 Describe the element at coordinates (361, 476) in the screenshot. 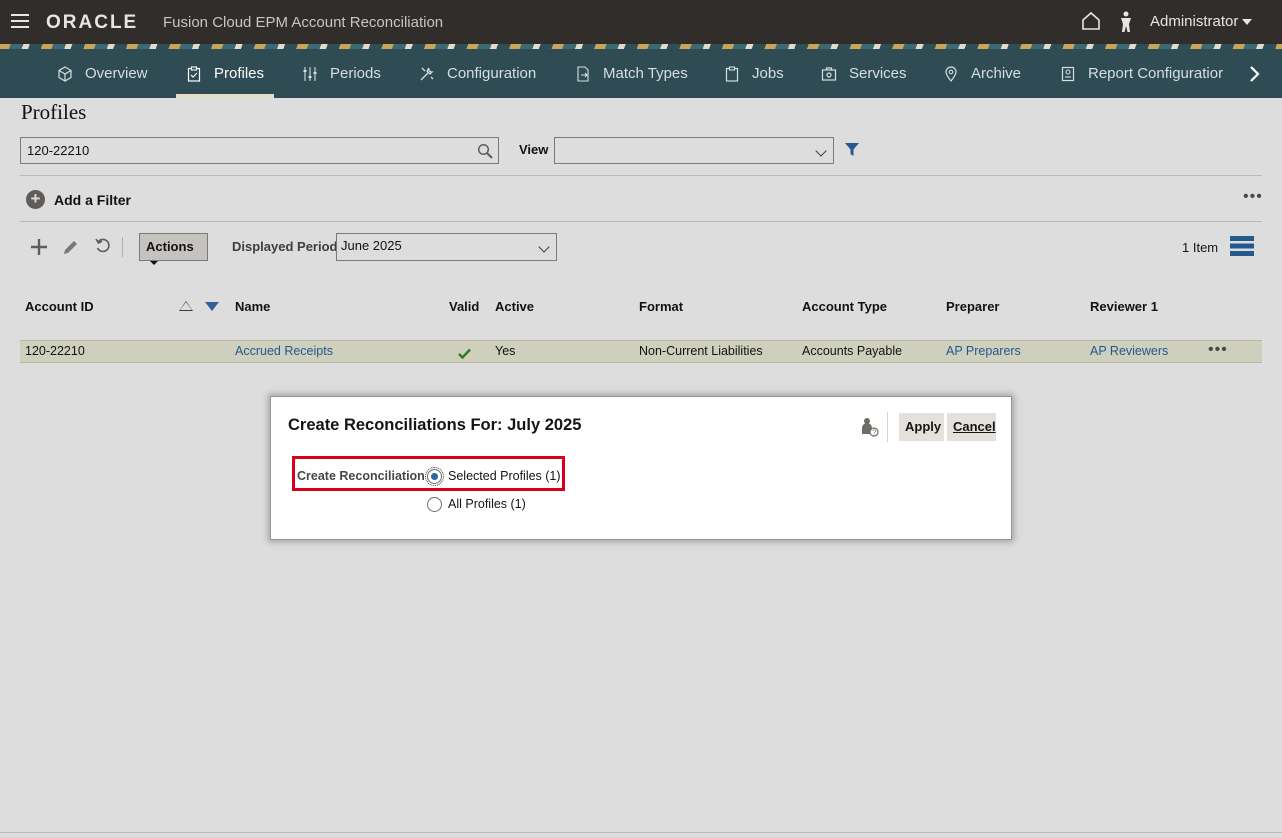

I see `create-reconciliation-label: Create Reconciliation` at that location.